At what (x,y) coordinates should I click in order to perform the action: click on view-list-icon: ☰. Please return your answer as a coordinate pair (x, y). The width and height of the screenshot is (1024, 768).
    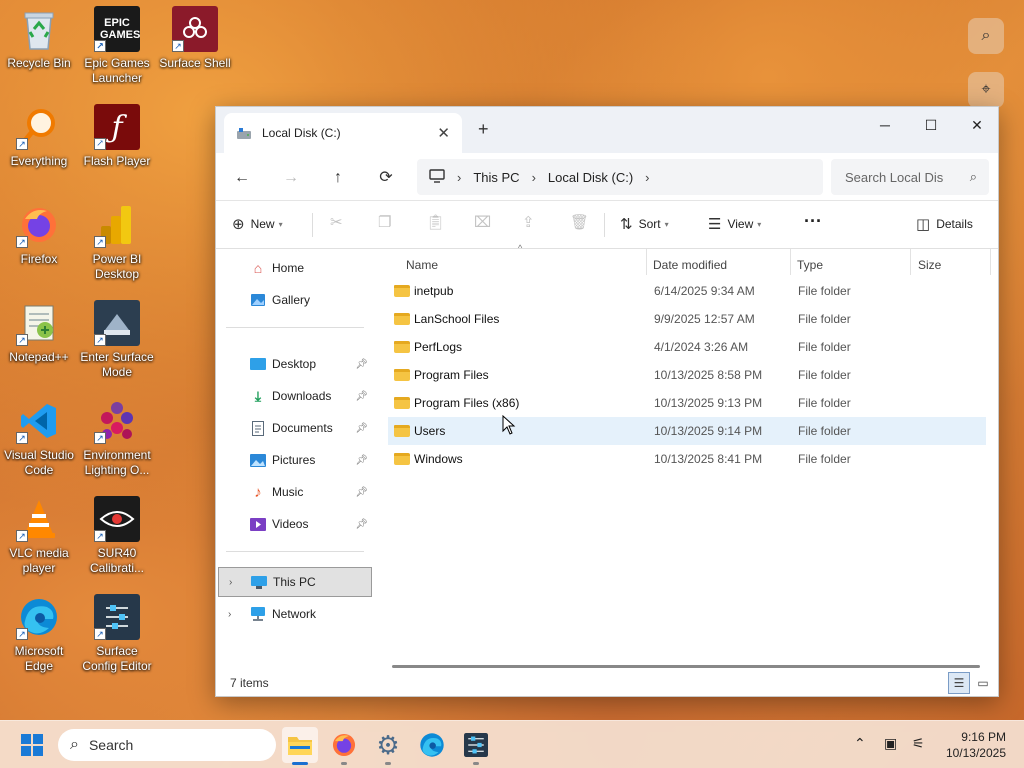
    Looking at the image, I should click on (715, 224).